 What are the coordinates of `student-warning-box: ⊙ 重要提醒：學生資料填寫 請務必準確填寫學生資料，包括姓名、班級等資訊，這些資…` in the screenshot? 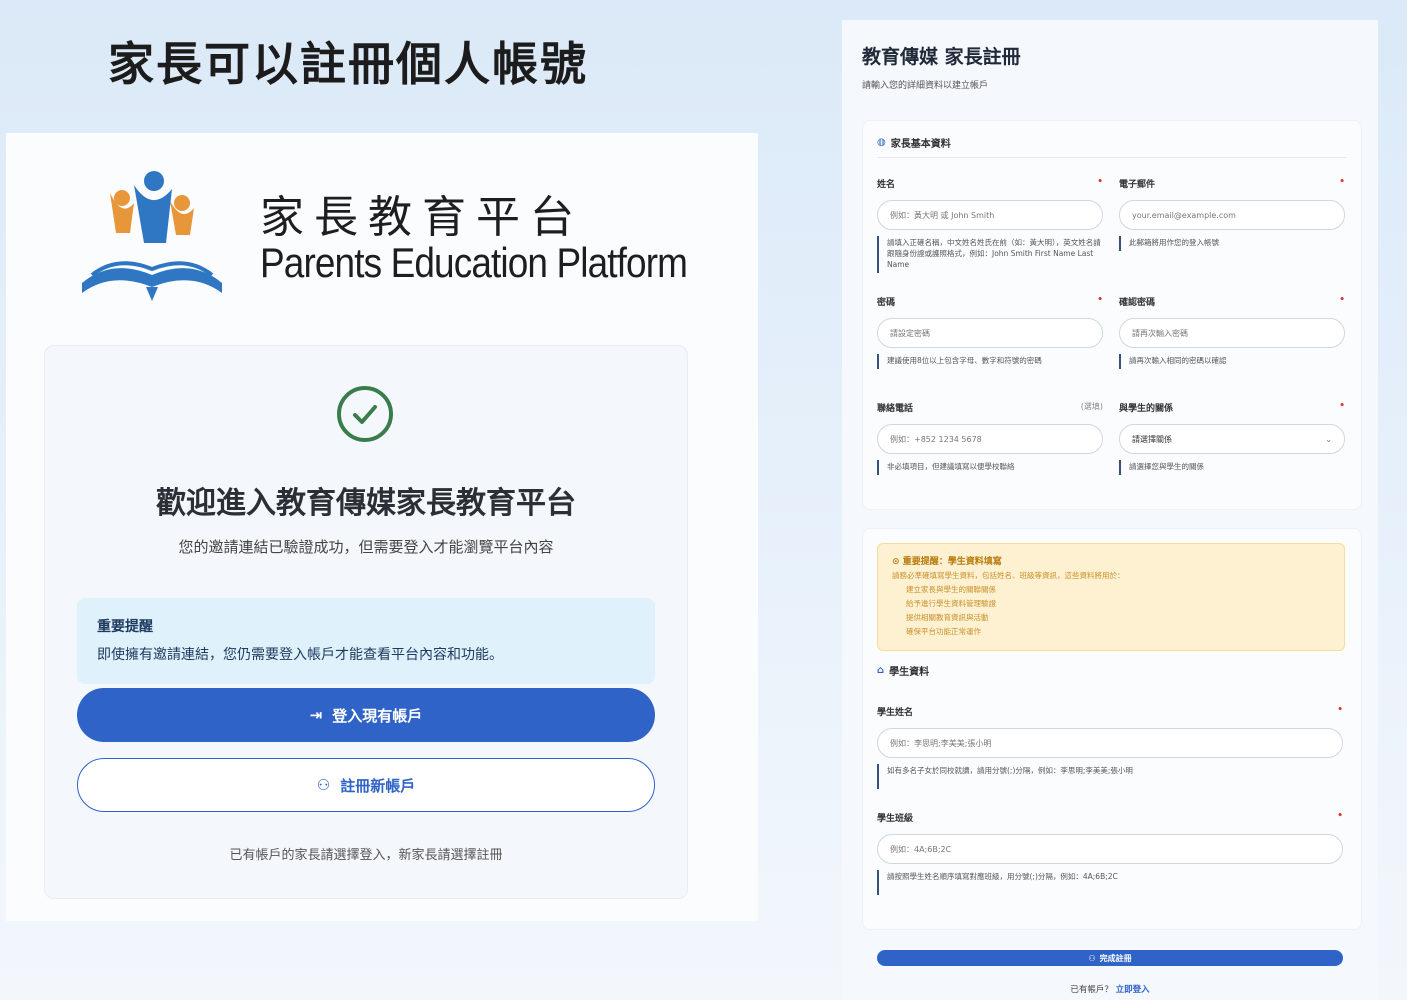 It's located at (1111, 597).